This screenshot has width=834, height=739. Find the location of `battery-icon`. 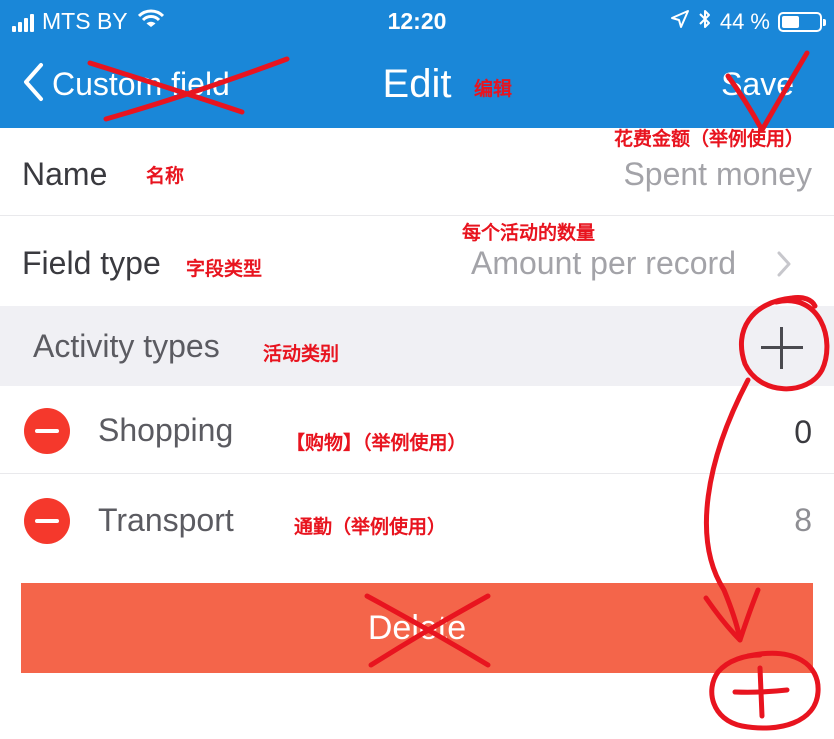

battery-icon is located at coordinates (802, 22).